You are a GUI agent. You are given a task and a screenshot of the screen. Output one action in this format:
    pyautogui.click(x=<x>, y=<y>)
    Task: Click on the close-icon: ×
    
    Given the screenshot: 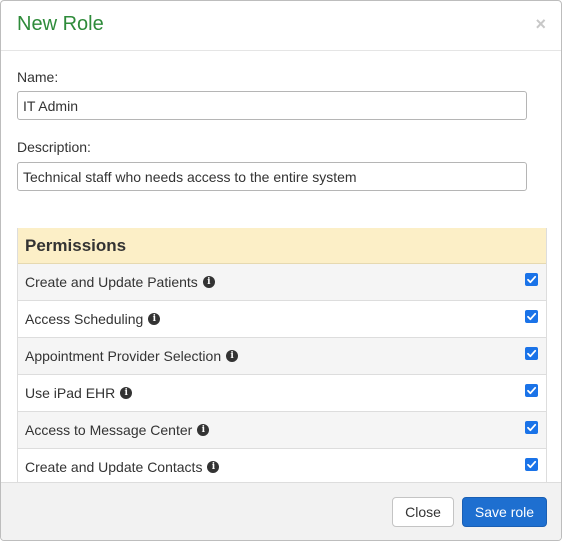 What is the action you would take?
    pyautogui.click(x=540, y=24)
    